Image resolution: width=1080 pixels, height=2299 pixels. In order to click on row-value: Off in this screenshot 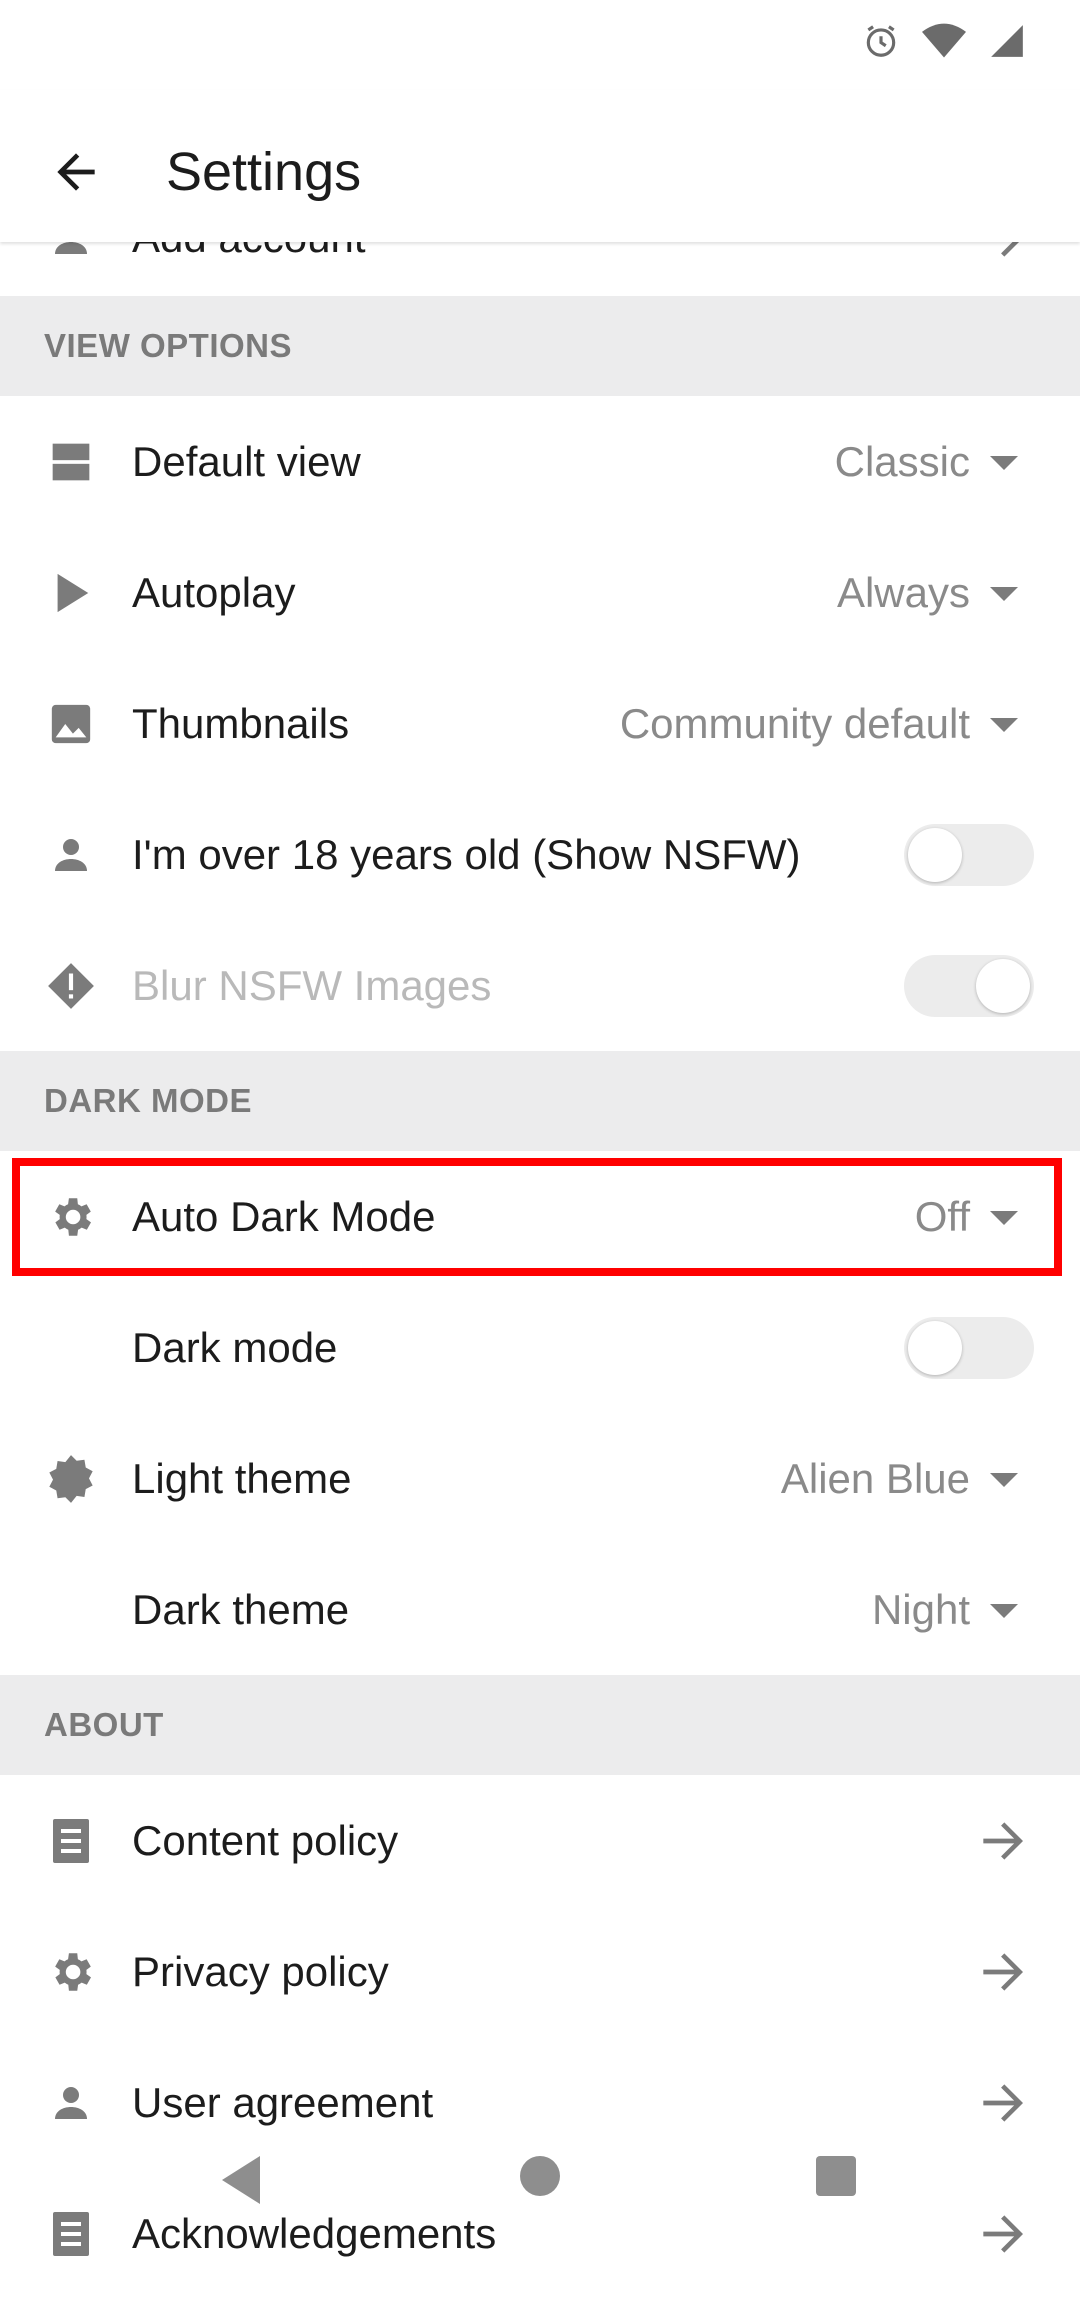, I will do `click(942, 1216)`.